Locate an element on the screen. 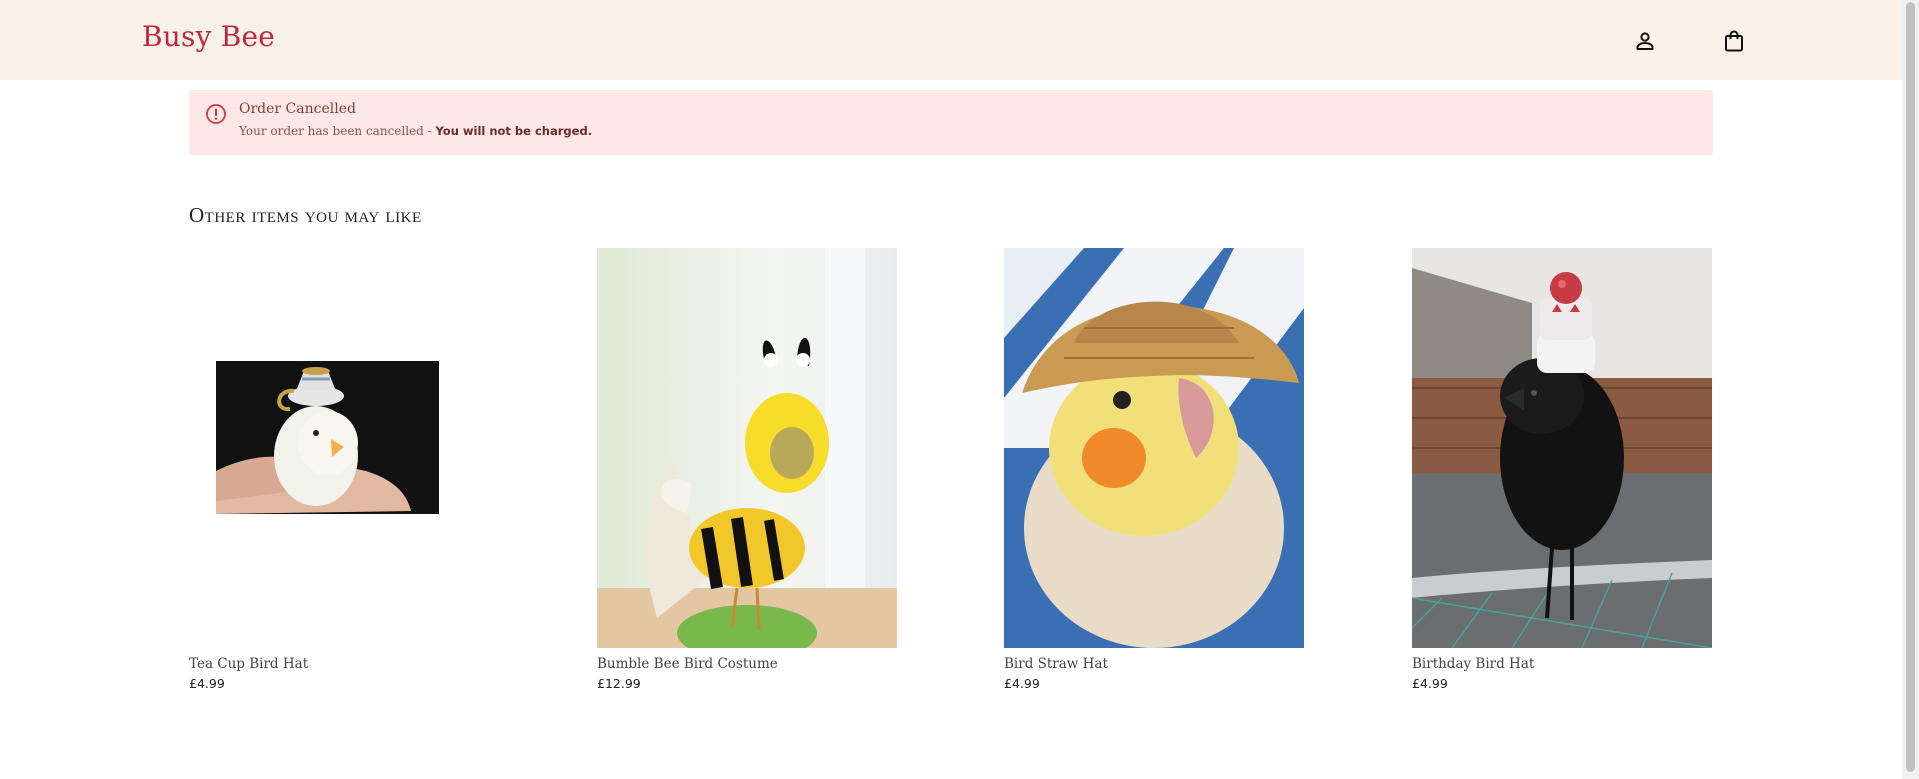  alert-circle-icon is located at coordinates (216, 114).